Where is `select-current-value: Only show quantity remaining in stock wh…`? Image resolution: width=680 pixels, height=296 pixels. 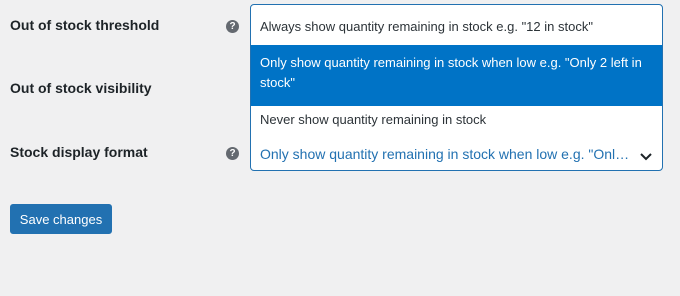
select-current-value: Only show quantity remaining in stock wh… is located at coordinates (456, 154).